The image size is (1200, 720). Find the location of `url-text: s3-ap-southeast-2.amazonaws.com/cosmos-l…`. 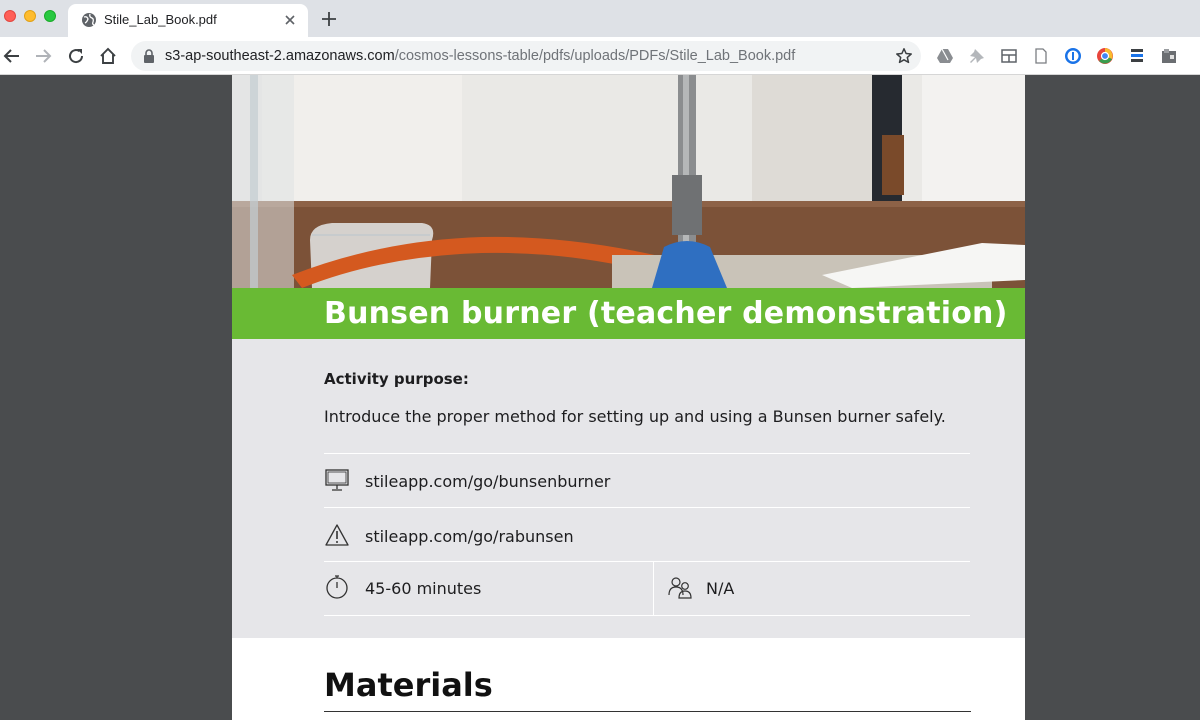

url-text: s3-ap-southeast-2.amazonaws.com/cosmos-l… is located at coordinates (480, 56).